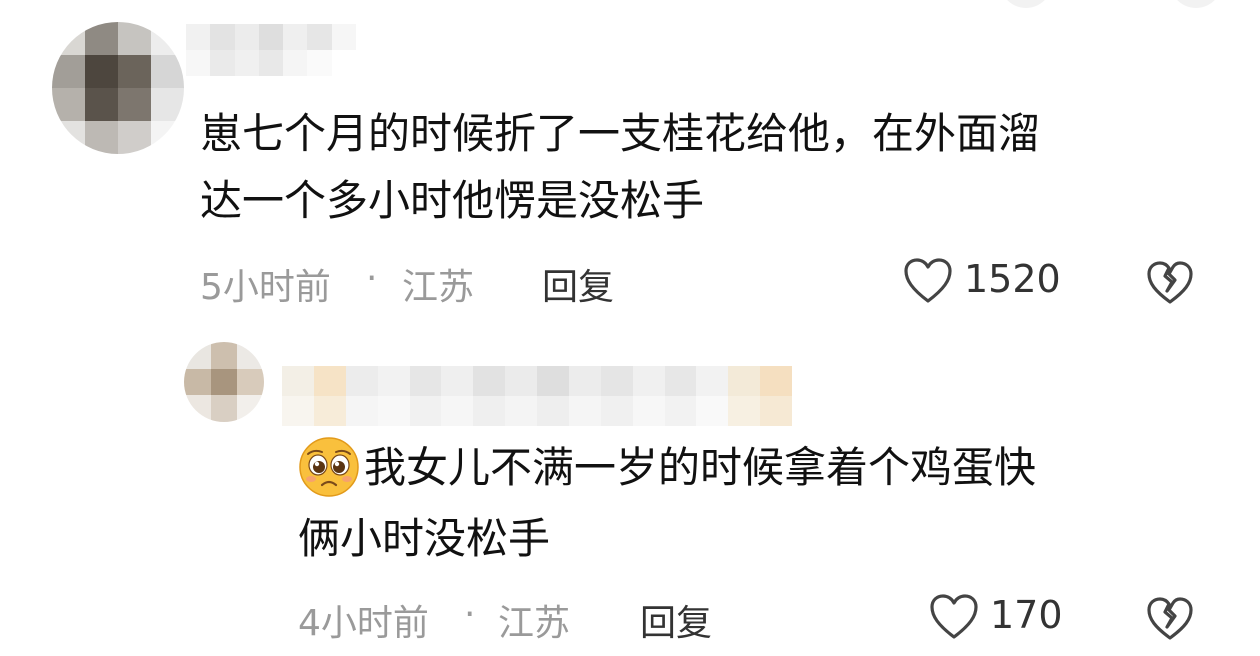 The image size is (1260, 656). Describe the element at coordinates (620, 133) in the screenshot. I see `comment-text-line-1: 崽七个月的时候折了一支桂花给他，在外面溜` at that location.